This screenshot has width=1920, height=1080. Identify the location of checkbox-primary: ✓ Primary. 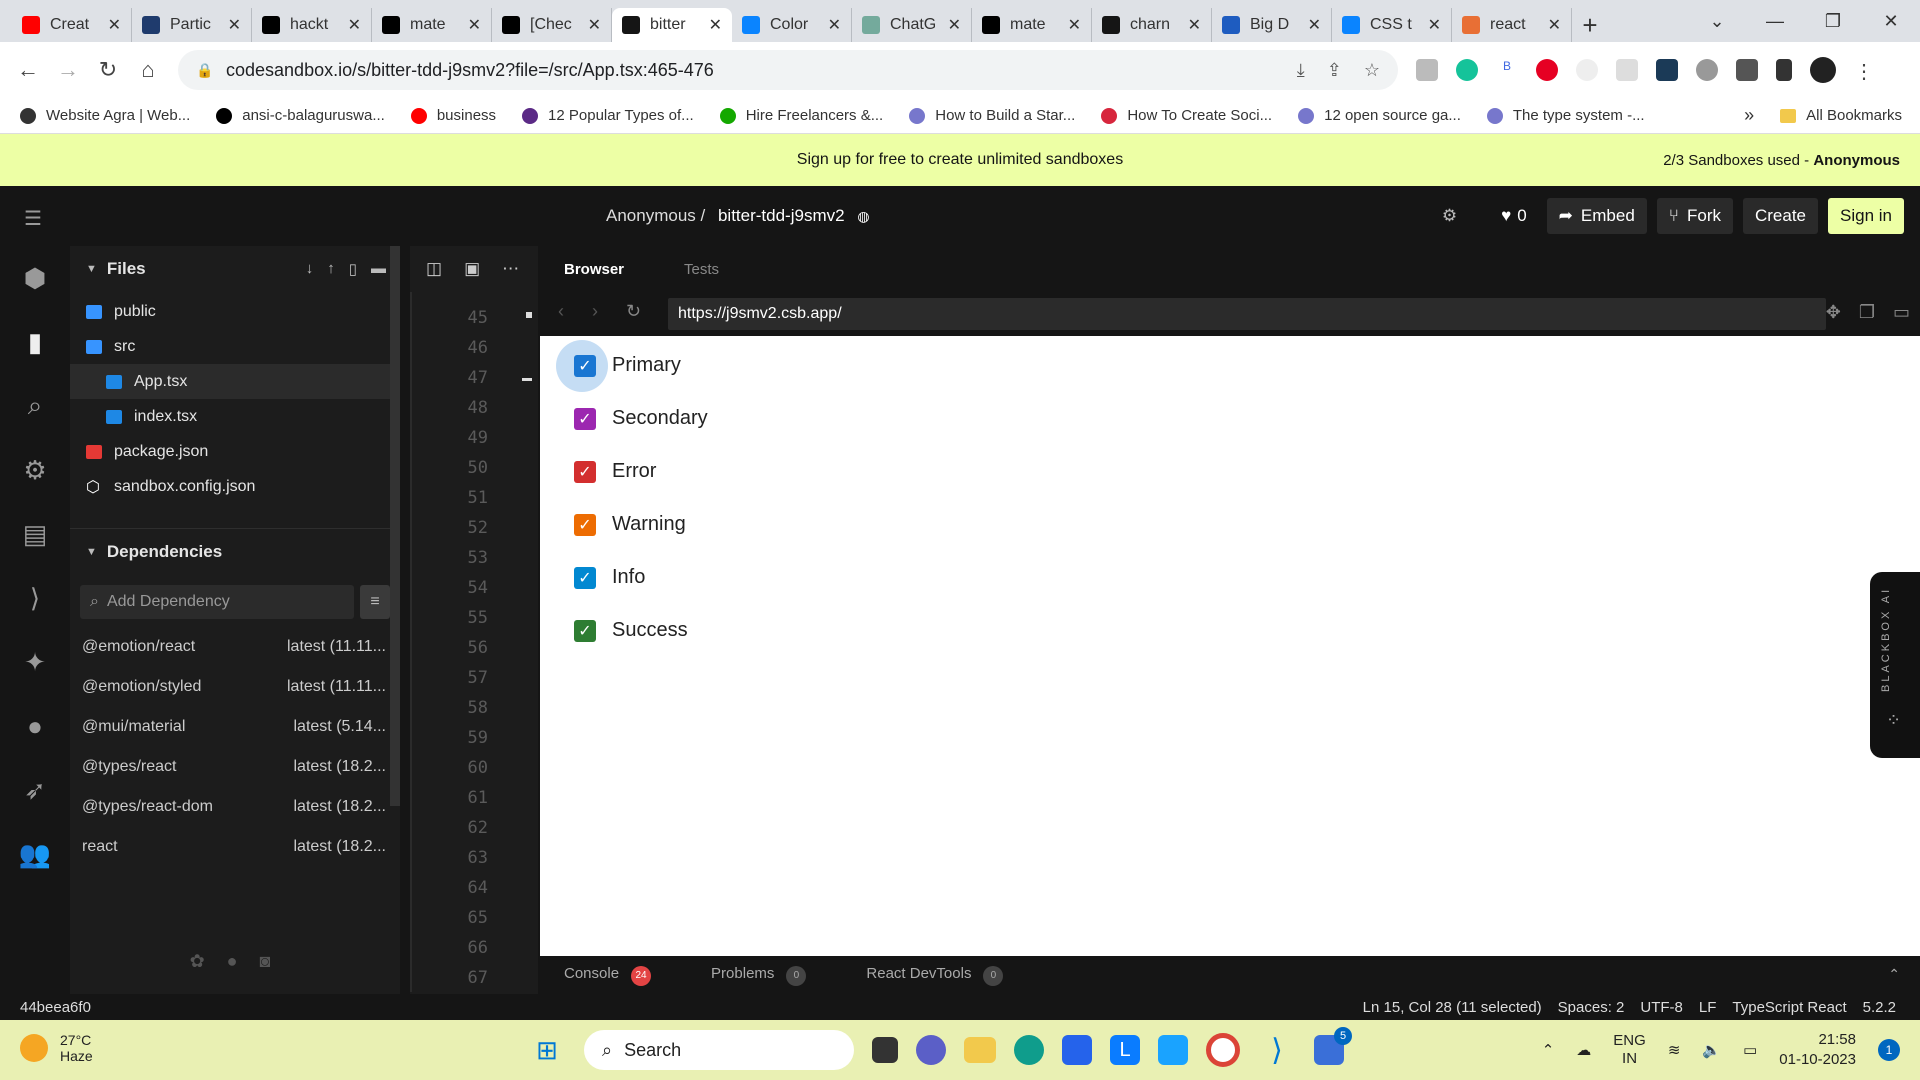
(627, 365).